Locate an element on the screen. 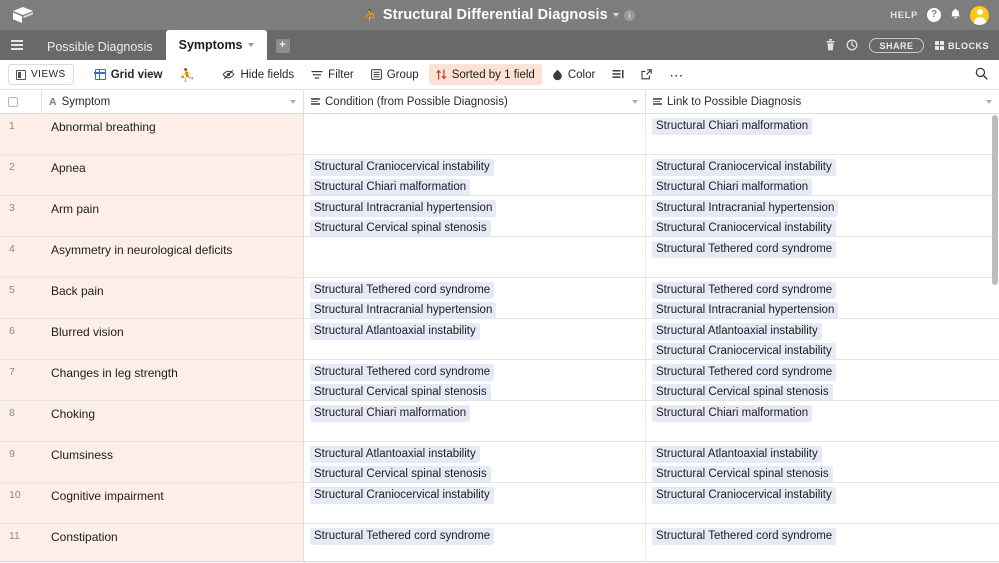  cell-symptom: Changes in leg strength is located at coordinates (173, 380).